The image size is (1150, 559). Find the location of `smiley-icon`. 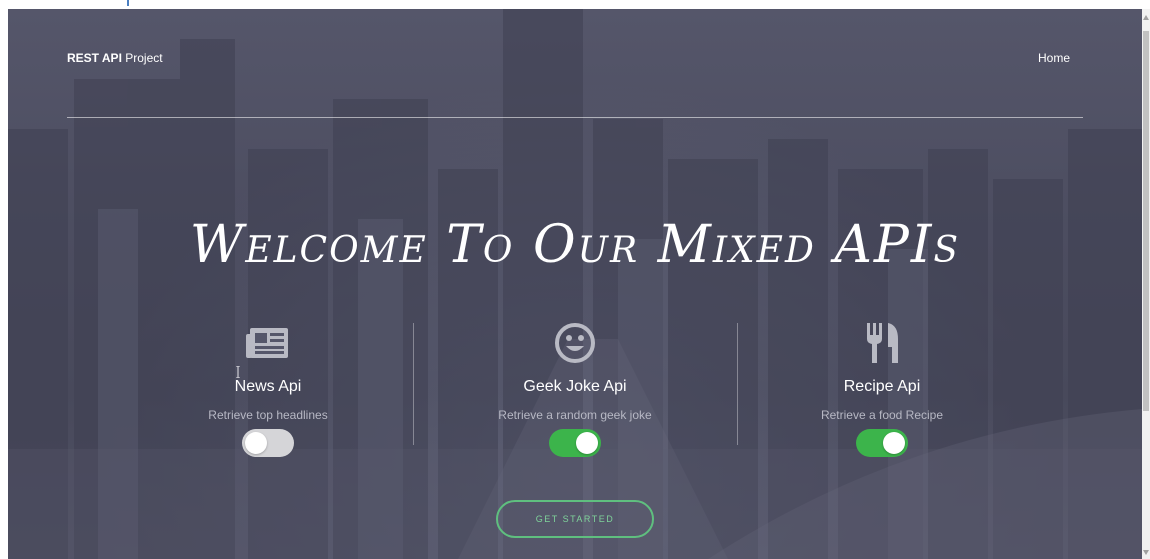

smiley-icon is located at coordinates (575, 343).